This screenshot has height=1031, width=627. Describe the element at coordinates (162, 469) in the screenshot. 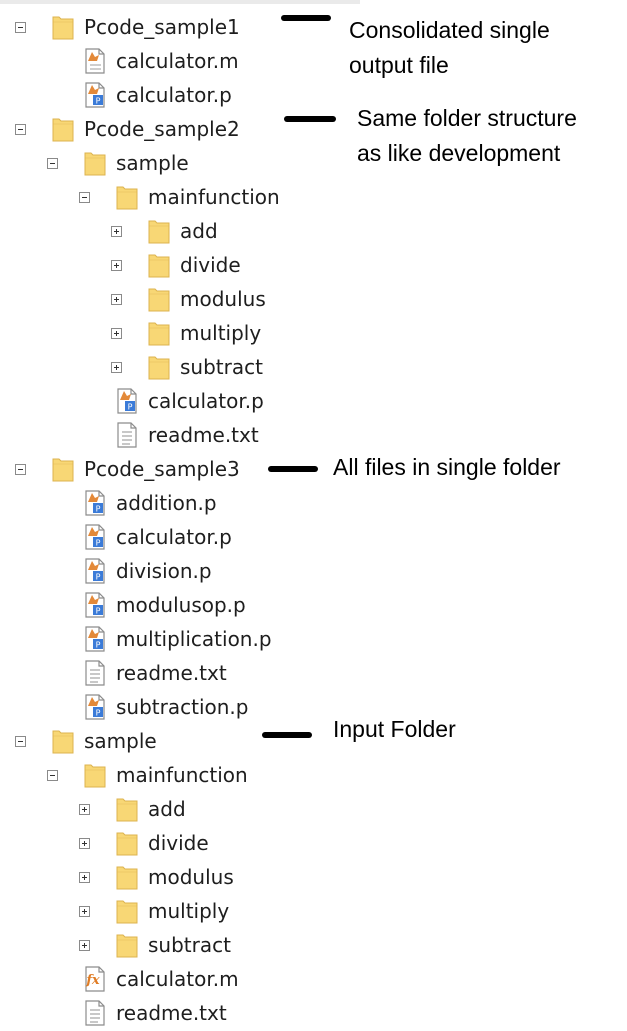

I see `tree-item-label: Pcode_sample3` at that location.